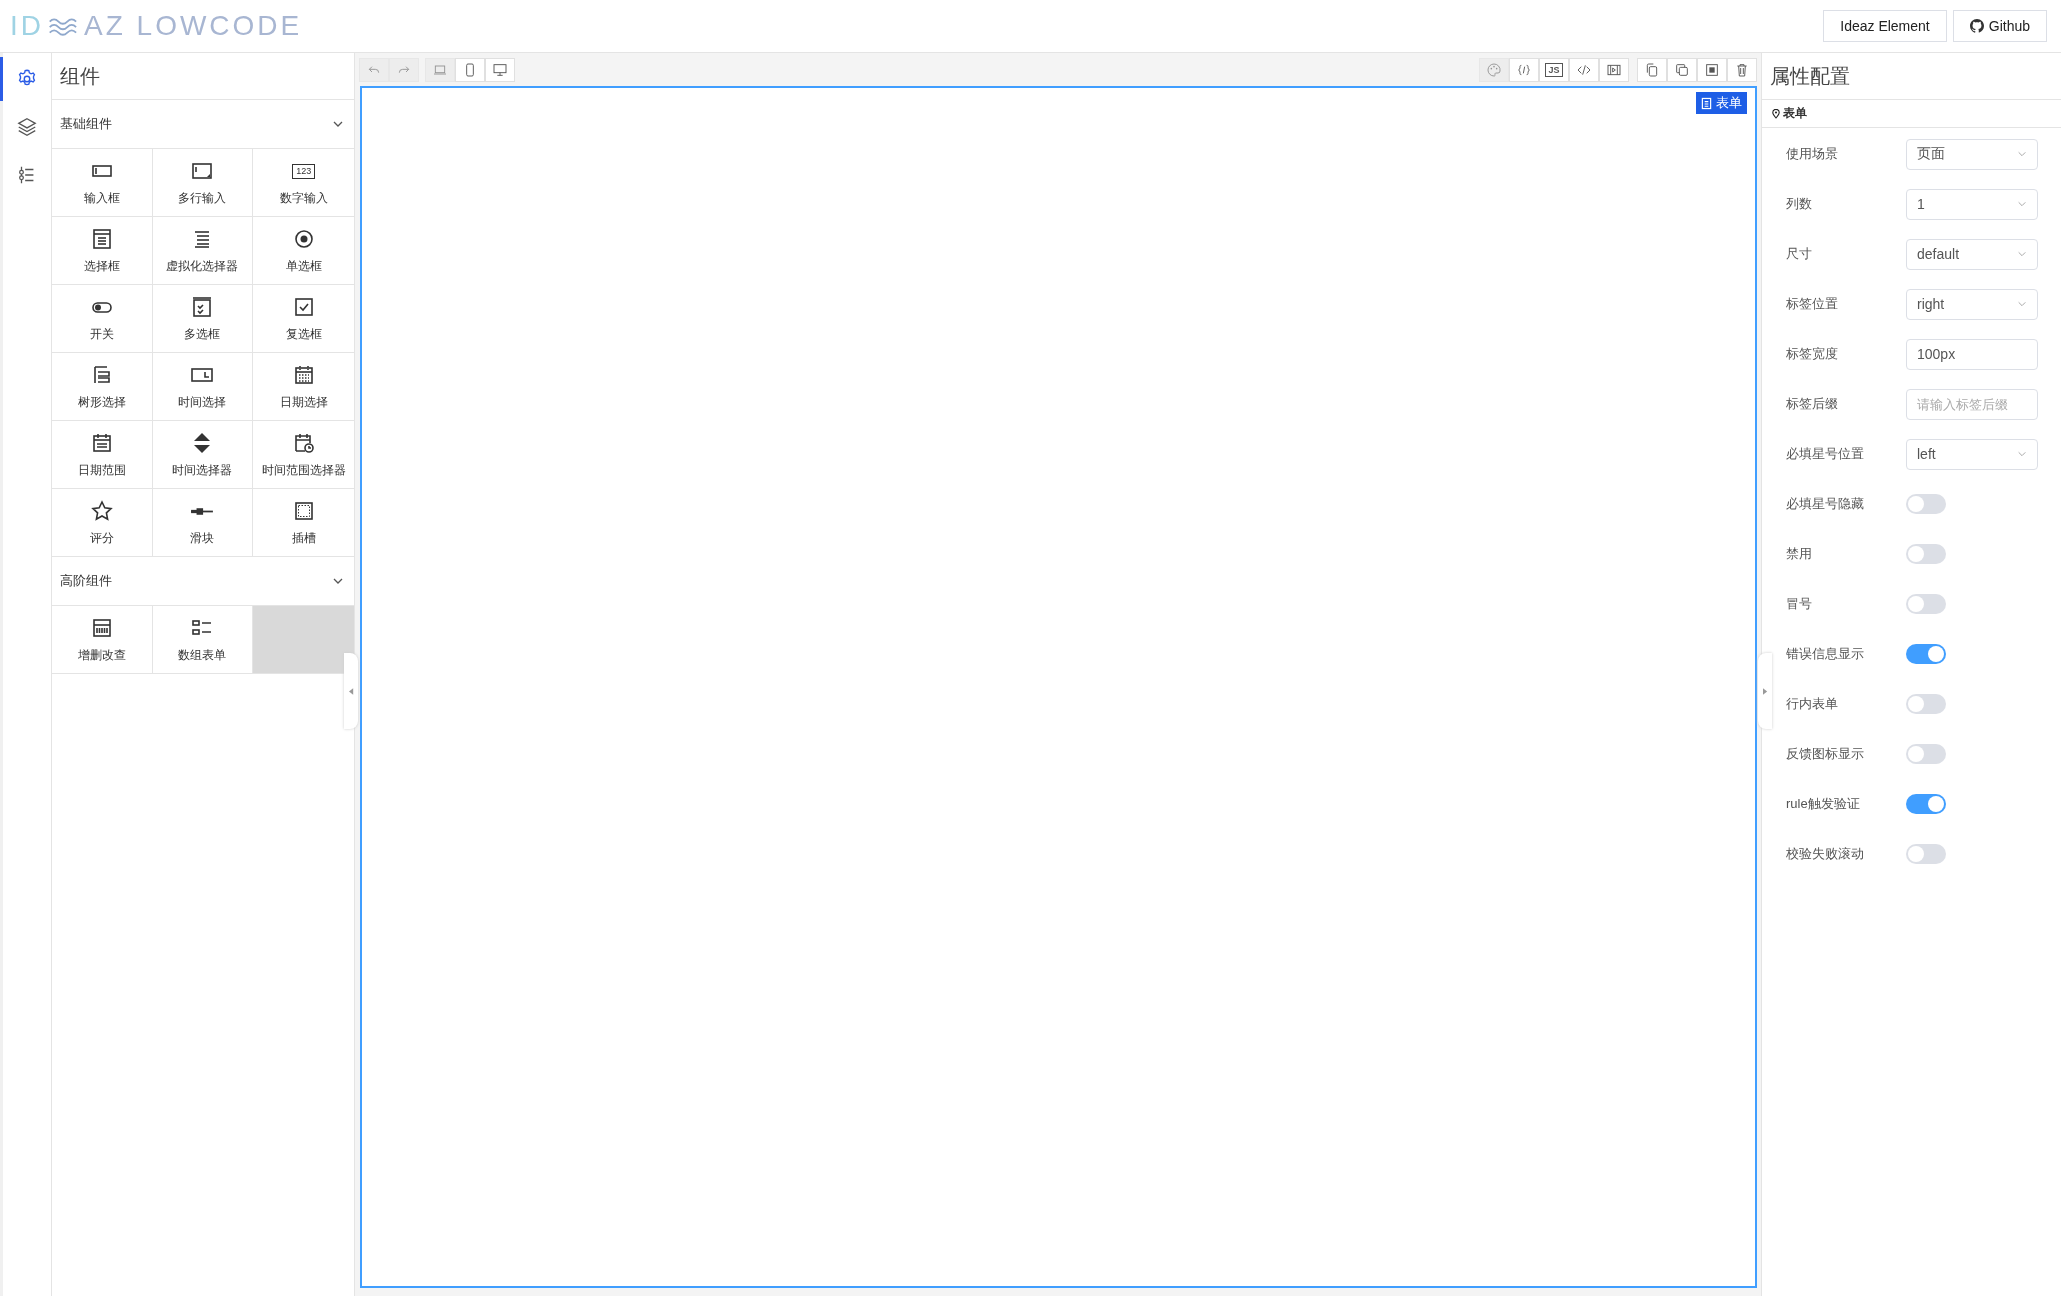 The height and width of the screenshot is (1296, 2061). I want to click on js-icon: JS, so click(1554, 69).